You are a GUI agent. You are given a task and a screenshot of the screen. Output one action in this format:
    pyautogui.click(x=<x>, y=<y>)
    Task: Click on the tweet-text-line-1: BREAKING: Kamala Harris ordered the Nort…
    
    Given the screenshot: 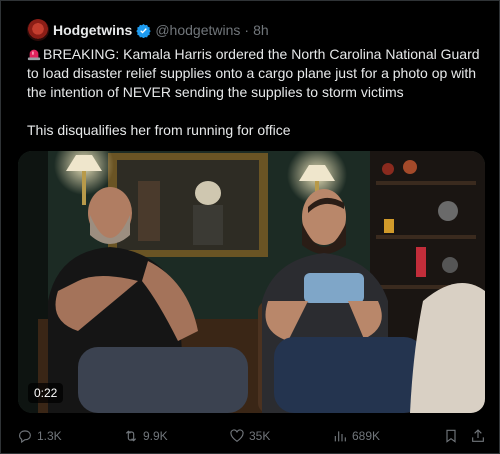 What is the action you would take?
    pyautogui.click(x=253, y=73)
    